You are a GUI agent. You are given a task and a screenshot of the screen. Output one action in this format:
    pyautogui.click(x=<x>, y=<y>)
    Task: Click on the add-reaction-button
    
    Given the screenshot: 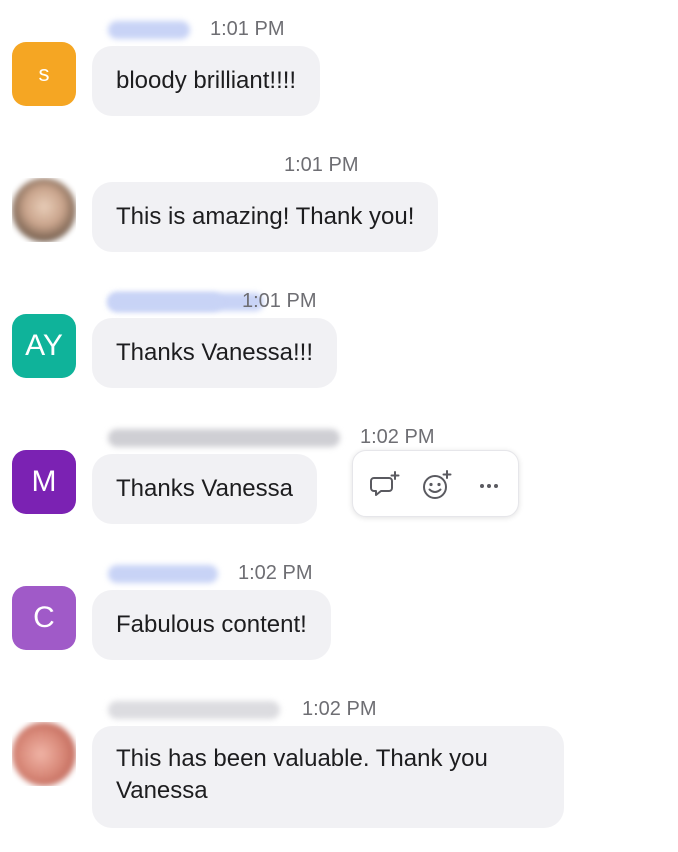 What is the action you would take?
    pyautogui.click(x=437, y=485)
    